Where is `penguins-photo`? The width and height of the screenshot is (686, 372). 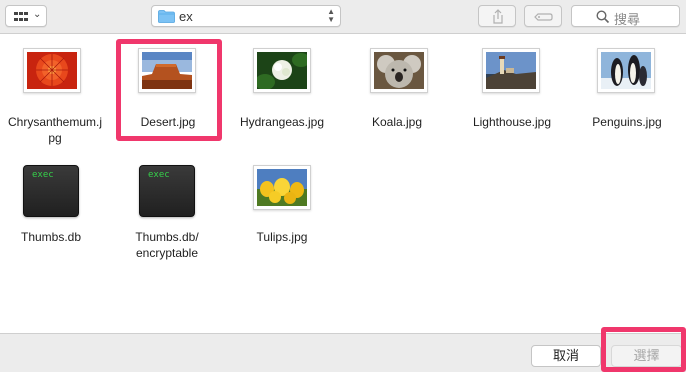
penguins-photo is located at coordinates (626, 70).